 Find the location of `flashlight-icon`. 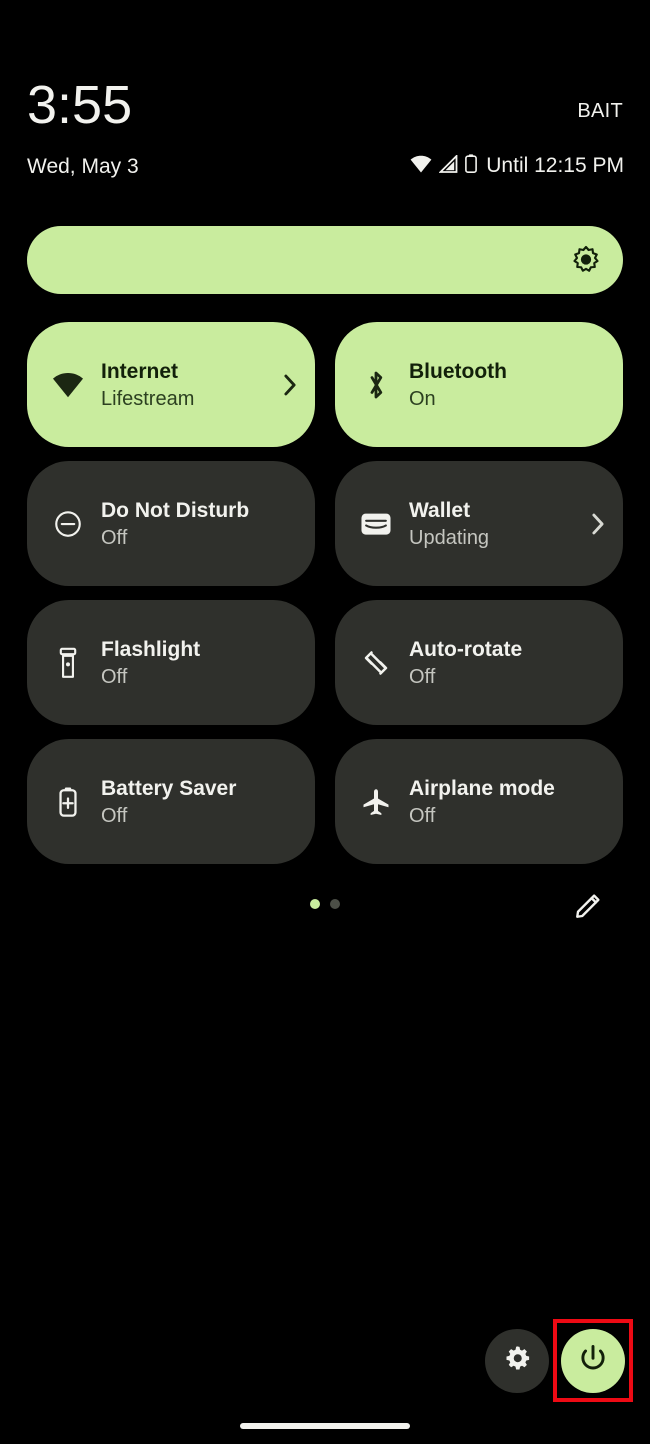

flashlight-icon is located at coordinates (68, 663).